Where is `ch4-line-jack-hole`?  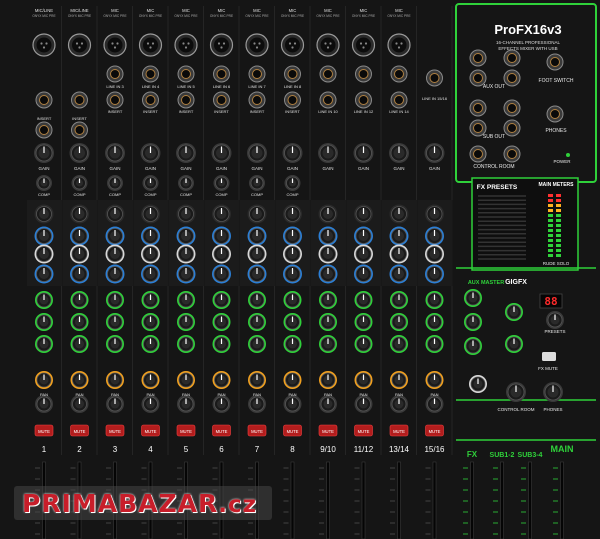 ch4-line-jack-hole is located at coordinates (150, 74).